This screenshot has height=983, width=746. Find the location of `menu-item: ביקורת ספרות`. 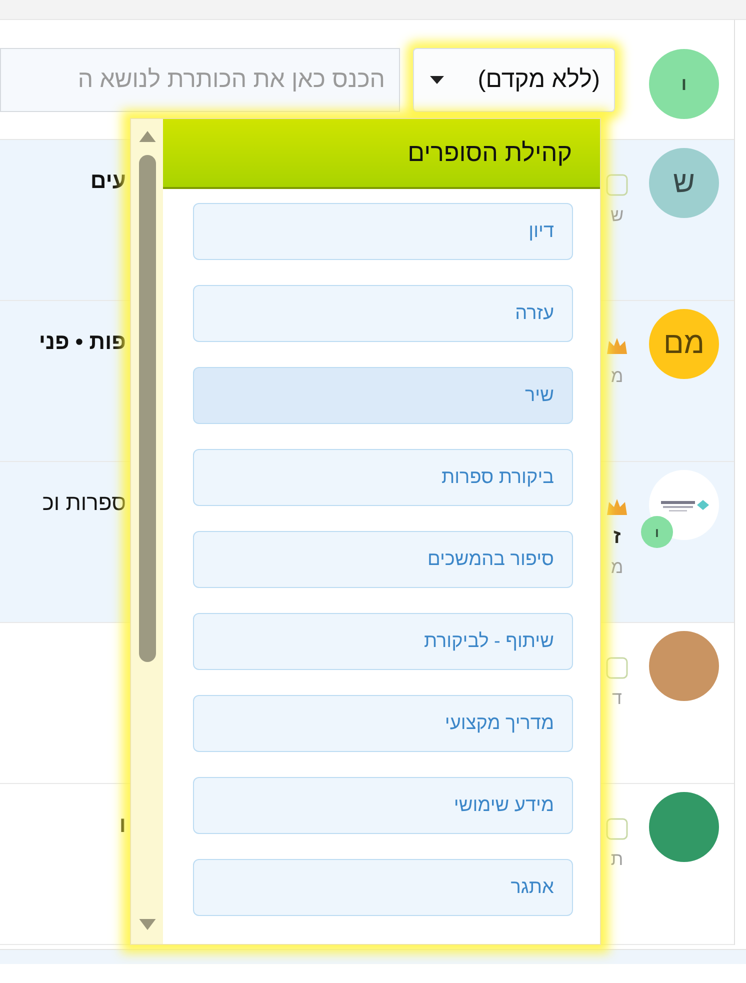

menu-item: ביקורת ספרות is located at coordinates (383, 477).